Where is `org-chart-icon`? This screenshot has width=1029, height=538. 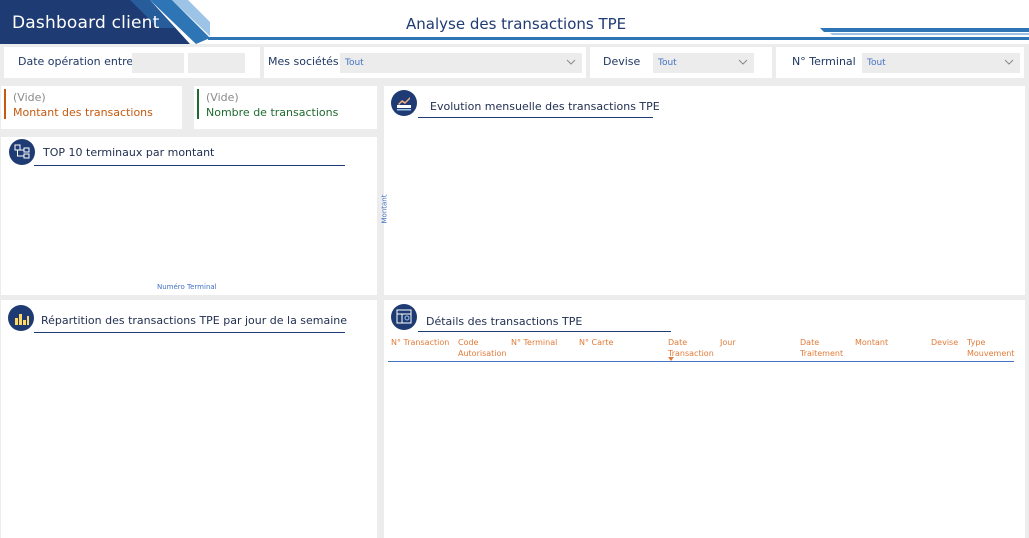 org-chart-icon is located at coordinates (22, 152).